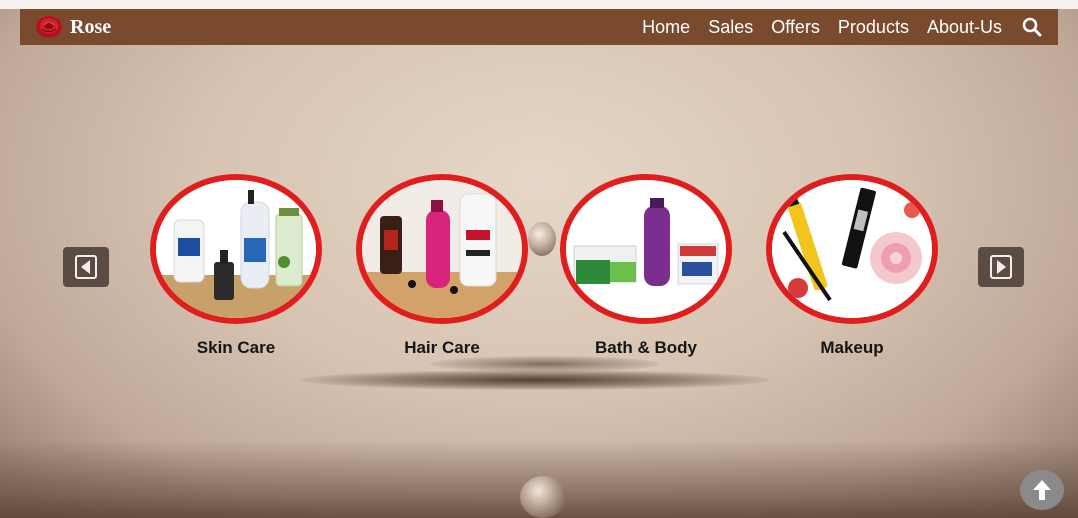 Image resolution: width=1078 pixels, height=518 pixels. I want to click on triangle-right-icon, so click(1001, 267).